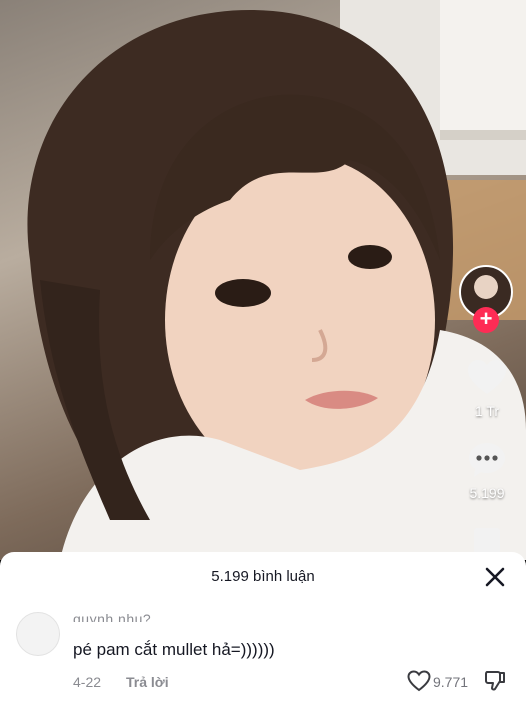 This screenshot has width=526, height=702. What do you see at coordinates (87, 682) in the screenshot?
I see `comment-date: 4-22` at bounding box center [87, 682].